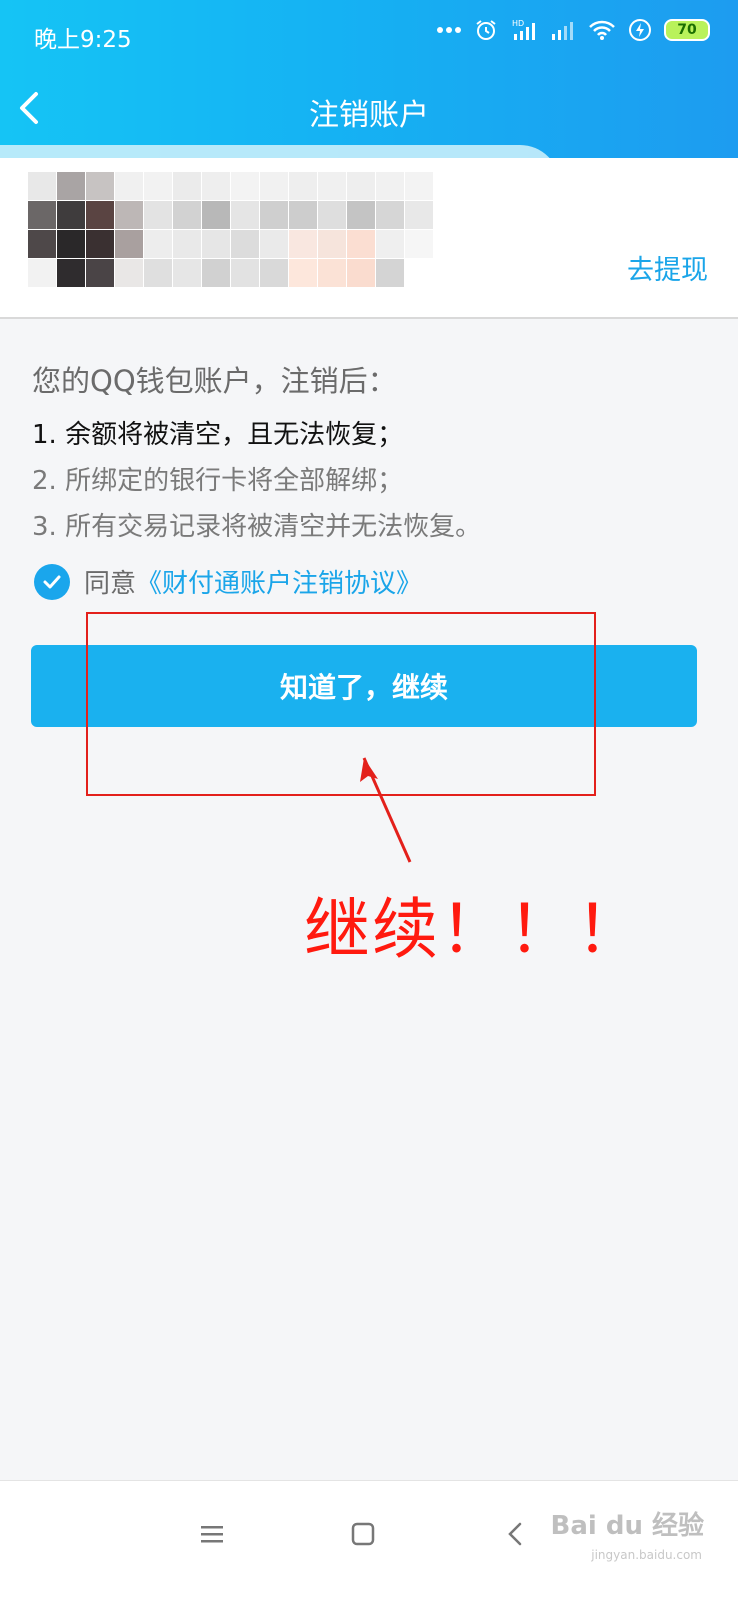 This screenshot has height=1601, width=738. Describe the element at coordinates (369, 318) in the screenshot. I see `divider` at that location.